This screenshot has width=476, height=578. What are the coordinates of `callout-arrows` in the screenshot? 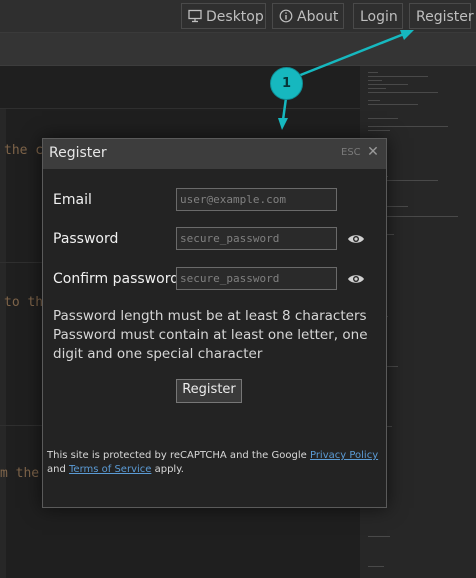 It's located at (346, 80).